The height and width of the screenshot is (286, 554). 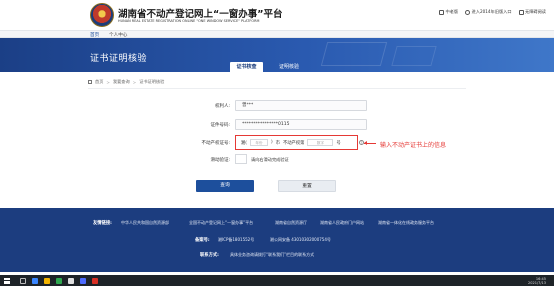 I want to click on footer-link: 湖南省一体化在线政务服务平台, so click(x=406, y=223).